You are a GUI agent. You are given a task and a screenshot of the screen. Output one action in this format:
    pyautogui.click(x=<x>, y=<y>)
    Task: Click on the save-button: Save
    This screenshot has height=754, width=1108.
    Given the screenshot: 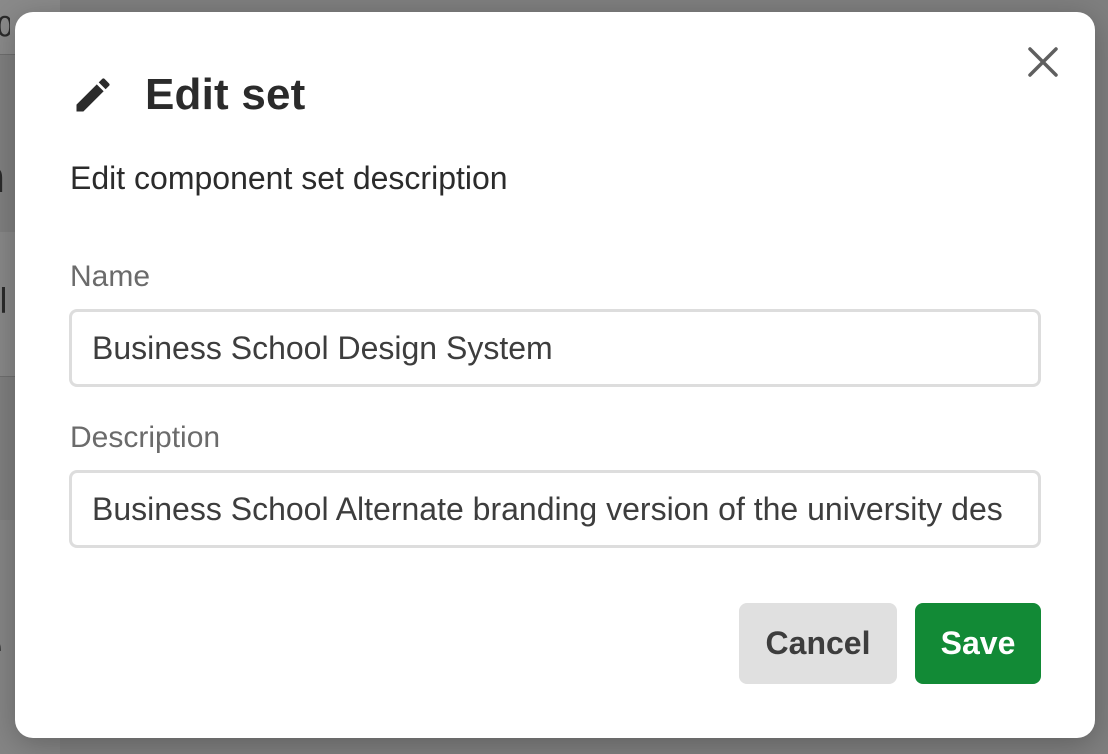 What is the action you would take?
    pyautogui.click(x=978, y=643)
    